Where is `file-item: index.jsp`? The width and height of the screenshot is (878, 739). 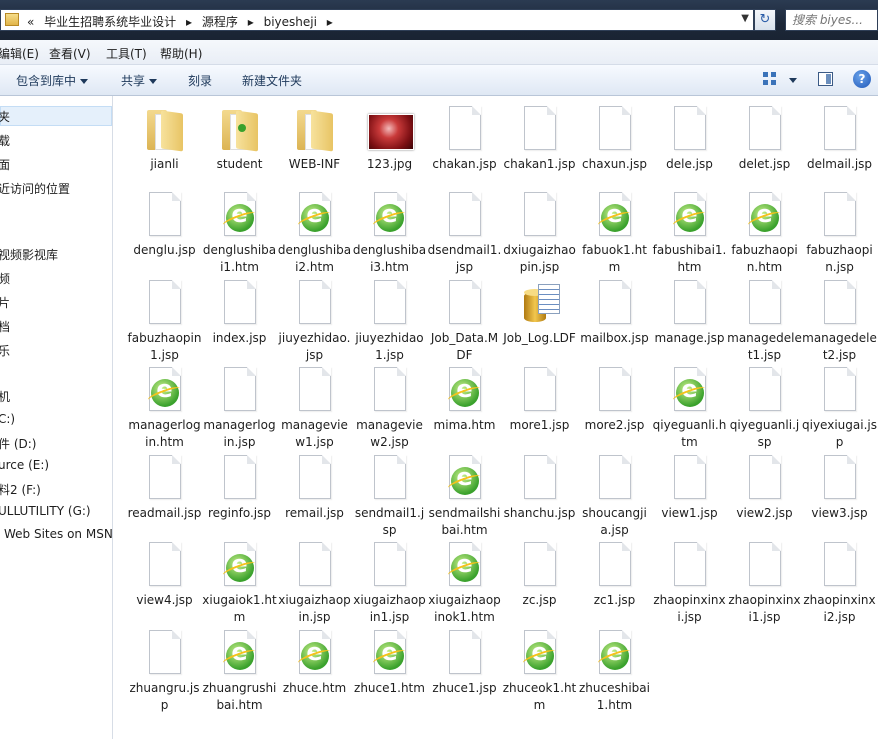 file-item: index.jsp is located at coordinates (239, 313).